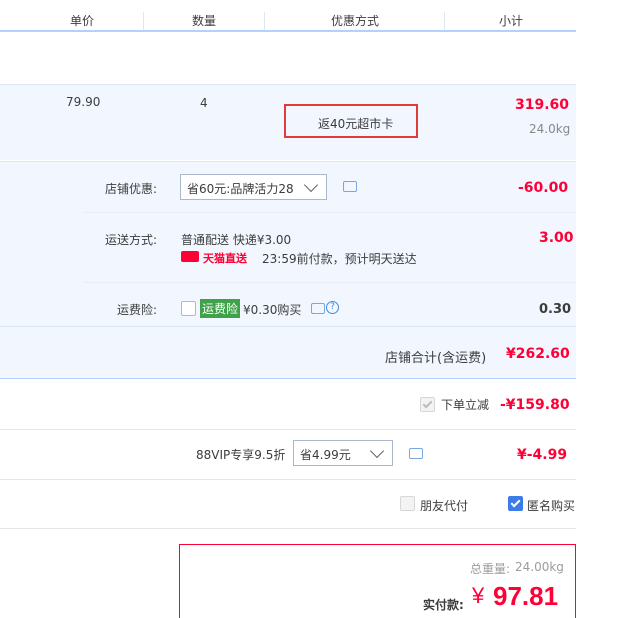 This screenshot has width=623, height=618. What do you see at coordinates (356, 124) in the screenshot?
I see `promo-label: 返40元超市卡` at bounding box center [356, 124].